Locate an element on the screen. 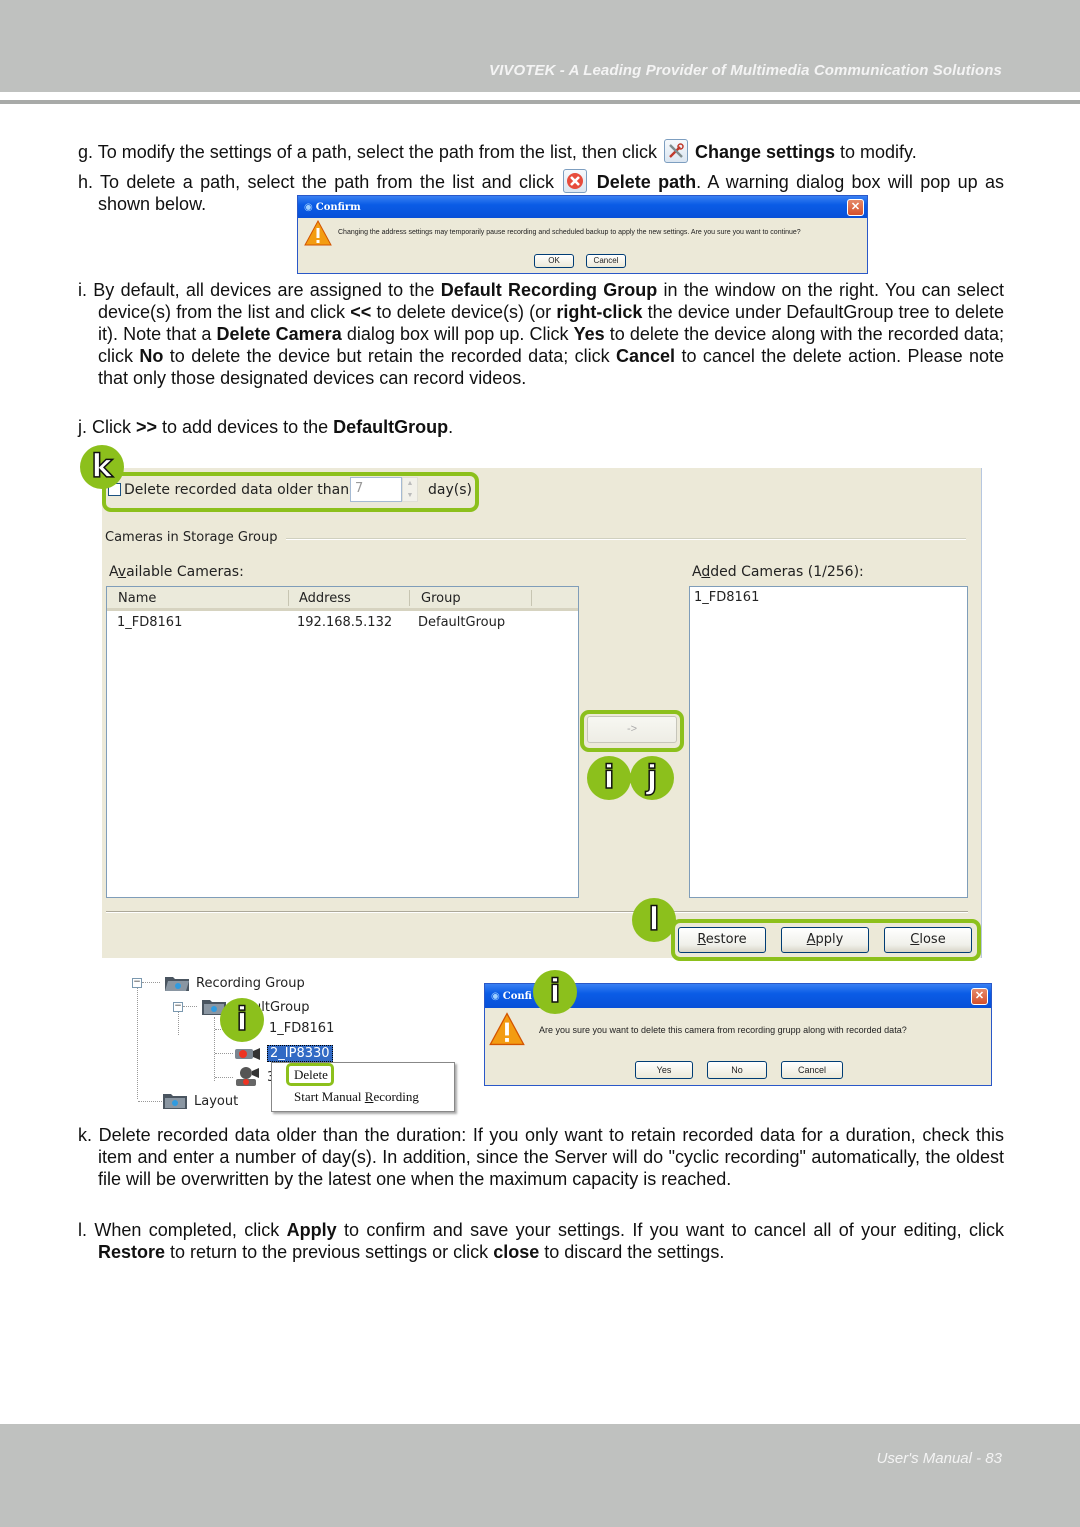 This screenshot has width=1080, height=1527. highlight-add-button is located at coordinates (632, 731).